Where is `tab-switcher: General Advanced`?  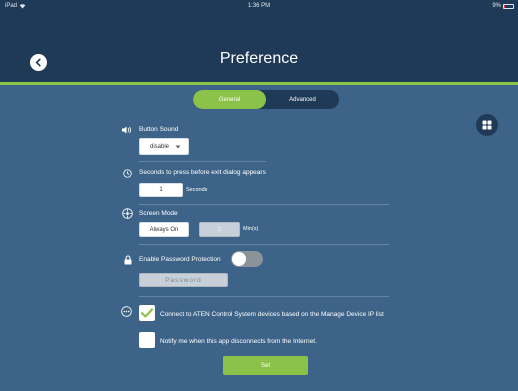 tab-switcher: General Advanced is located at coordinates (266, 99).